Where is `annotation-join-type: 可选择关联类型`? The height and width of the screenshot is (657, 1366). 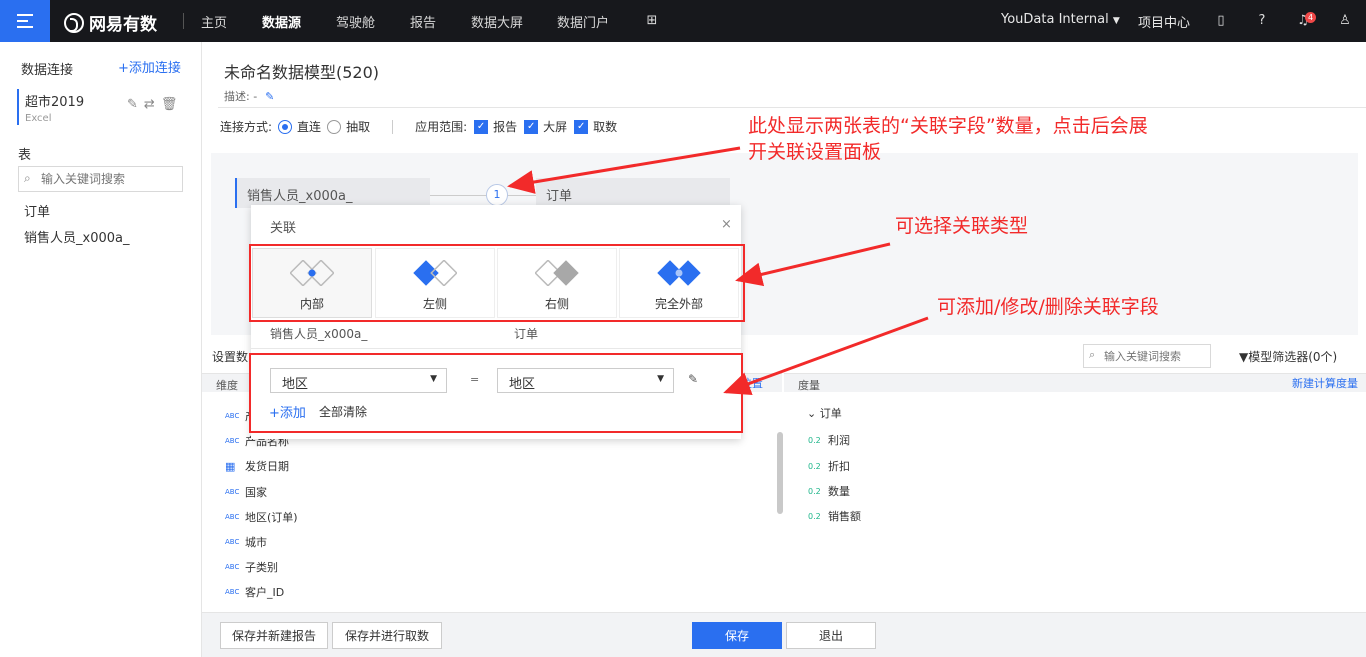 annotation-join-type: 可选择关联类型 is located at coordinates (962, 226).